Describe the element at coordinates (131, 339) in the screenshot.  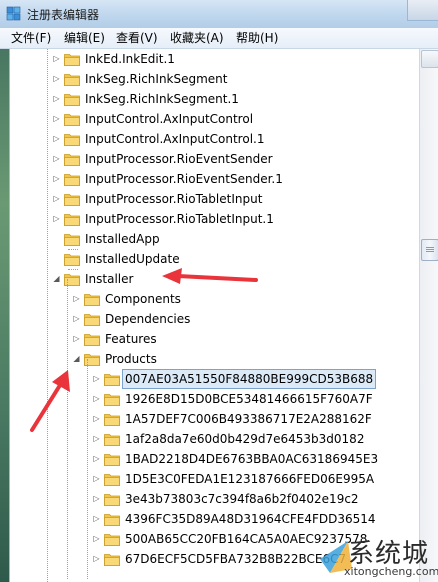
I see `tree-node-label: Features` at that location.